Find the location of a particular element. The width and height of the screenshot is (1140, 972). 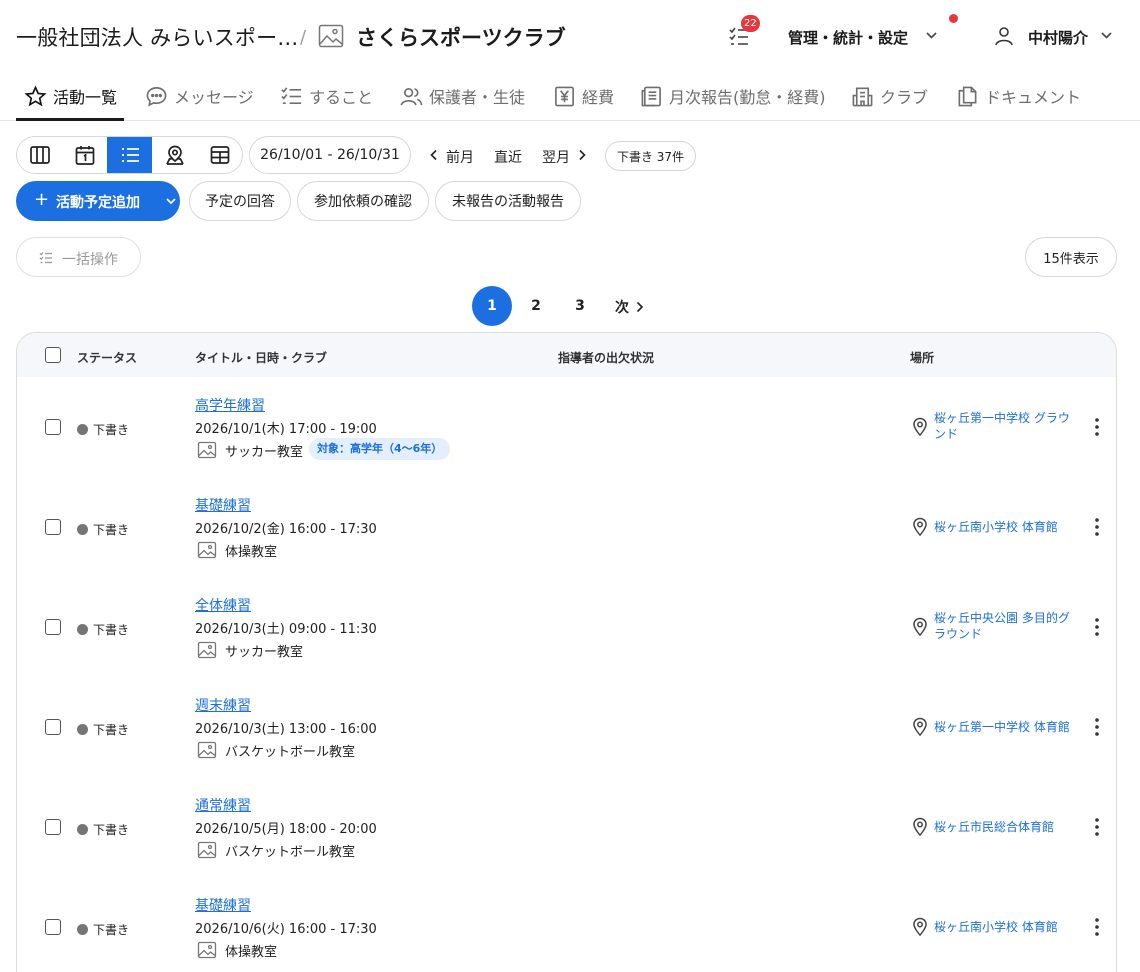

tab-messages: メッセージ is located at coordinates (199, 96).